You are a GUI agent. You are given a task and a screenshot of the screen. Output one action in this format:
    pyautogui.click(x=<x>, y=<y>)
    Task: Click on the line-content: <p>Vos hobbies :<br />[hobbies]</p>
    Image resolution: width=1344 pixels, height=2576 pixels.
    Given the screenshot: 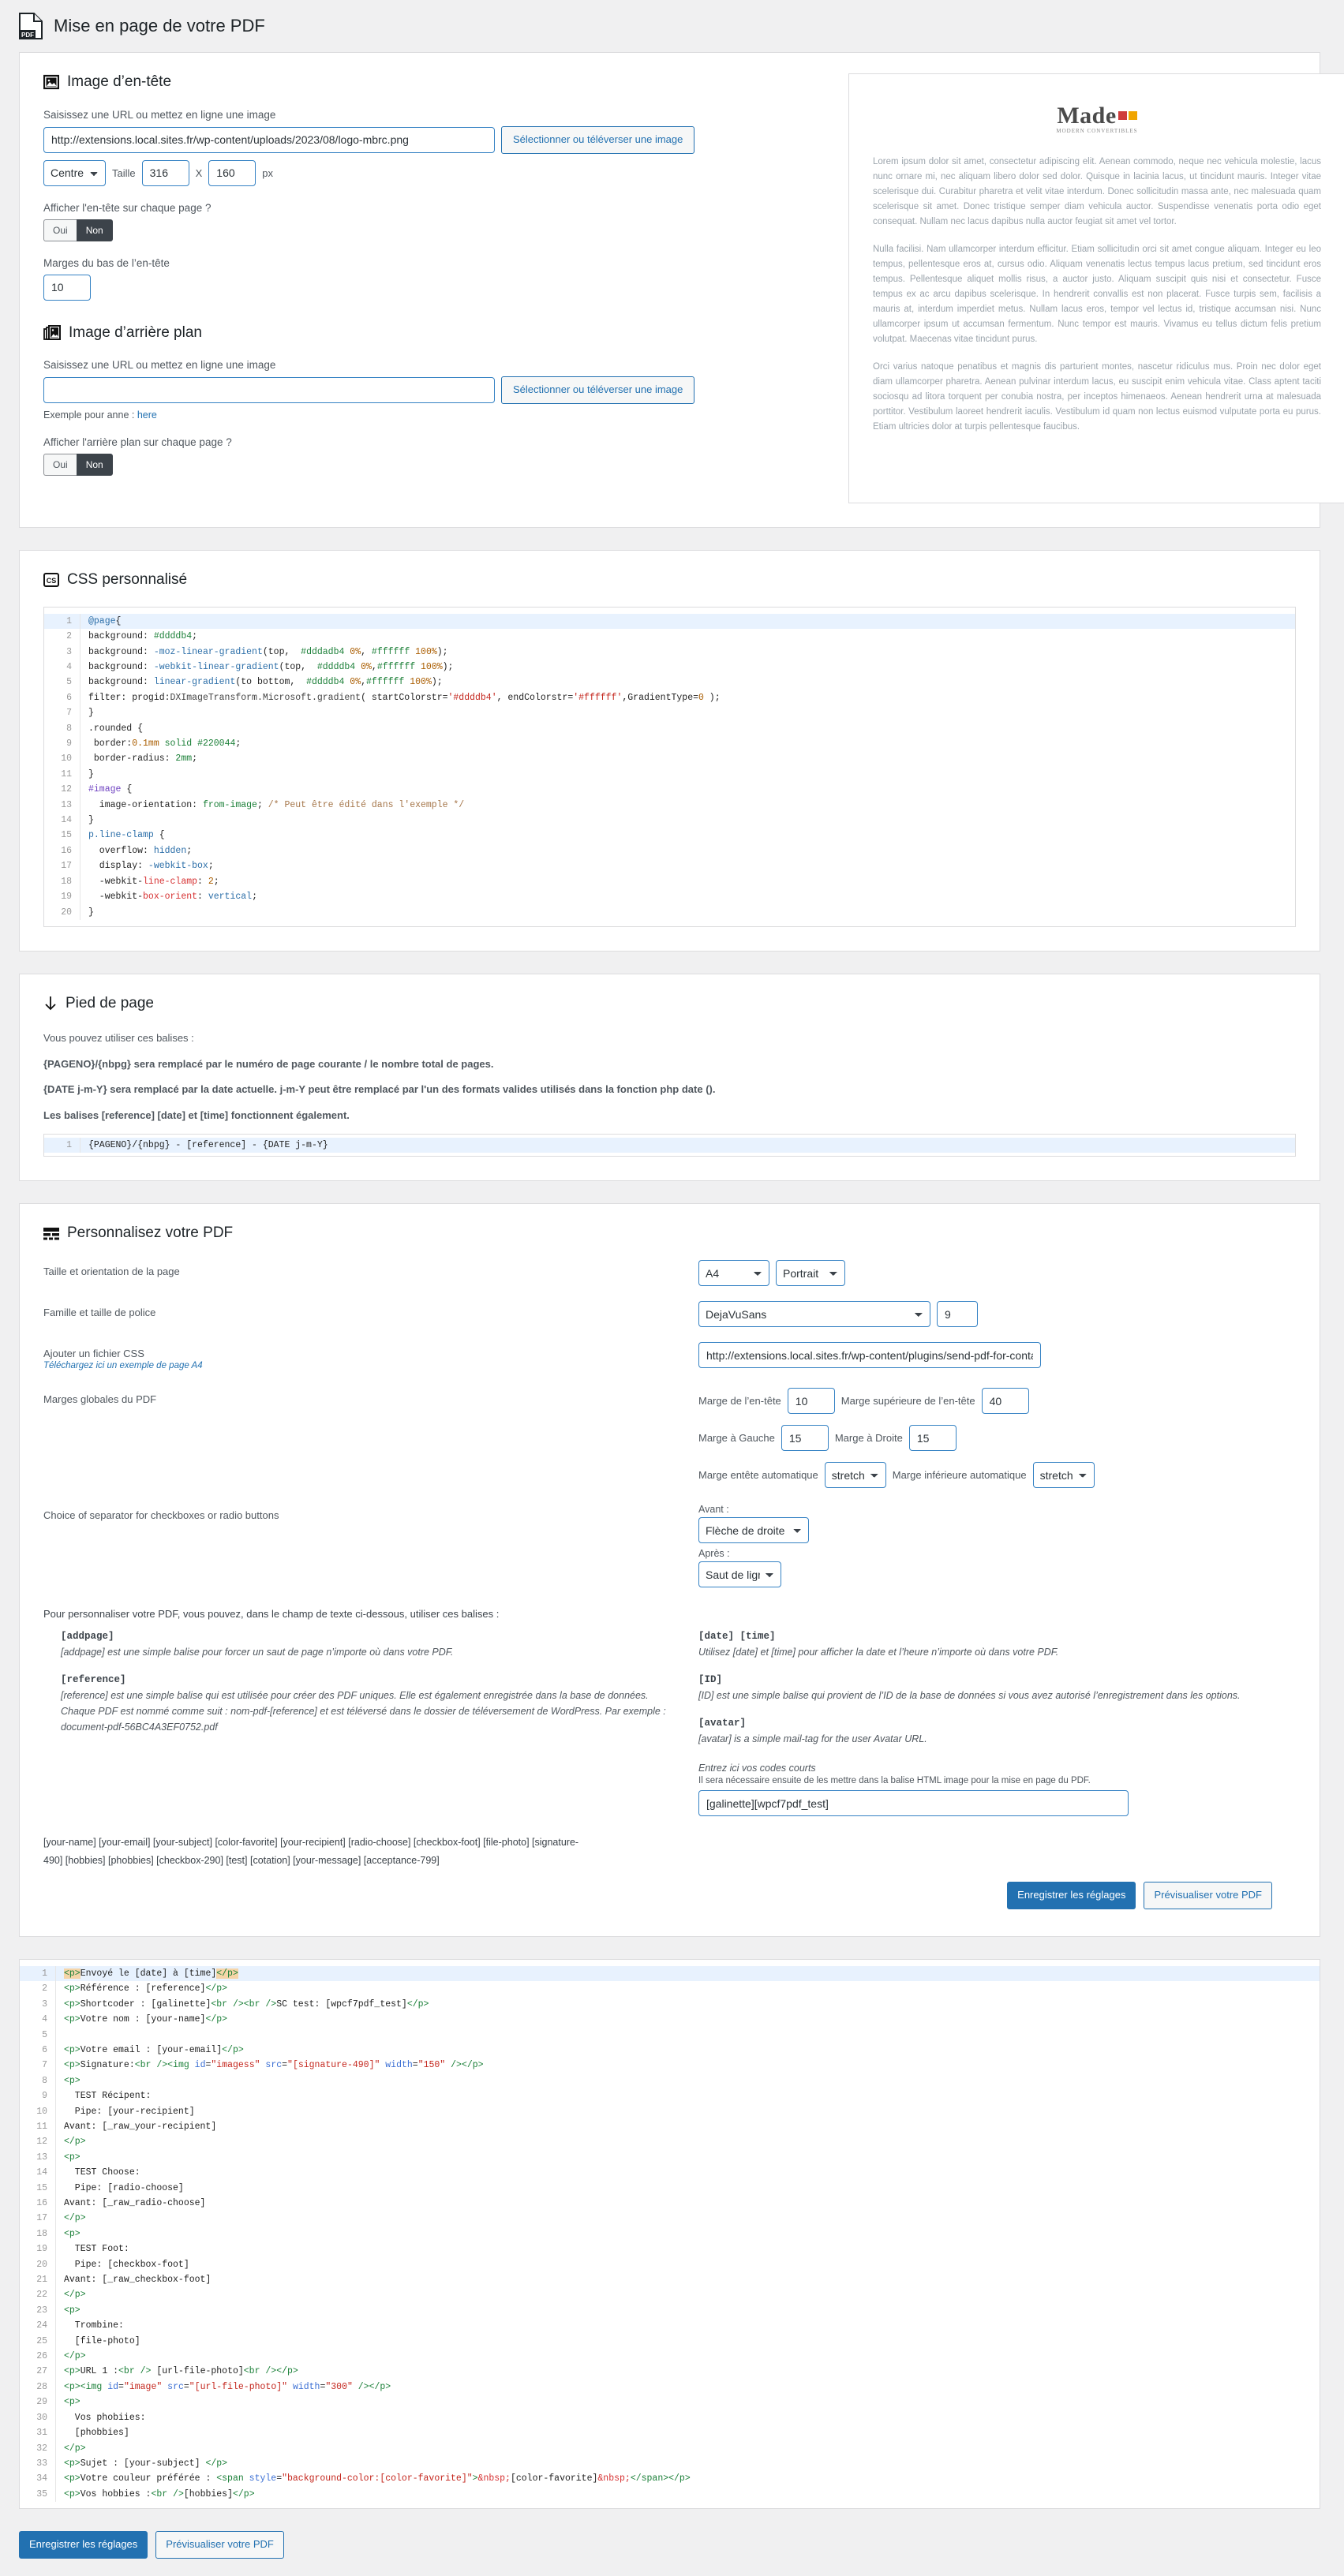 What is the action you would take?
    pyautogui.click(x=155, y=2494)
    